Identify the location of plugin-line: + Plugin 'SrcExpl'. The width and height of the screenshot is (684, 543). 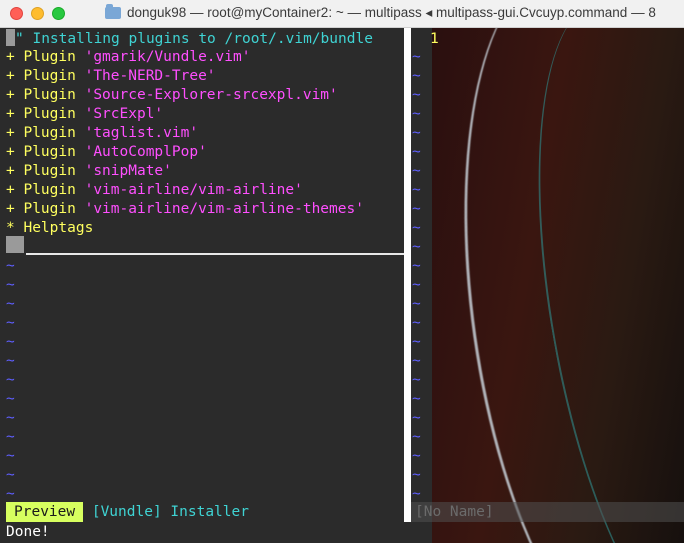
(85, 114).